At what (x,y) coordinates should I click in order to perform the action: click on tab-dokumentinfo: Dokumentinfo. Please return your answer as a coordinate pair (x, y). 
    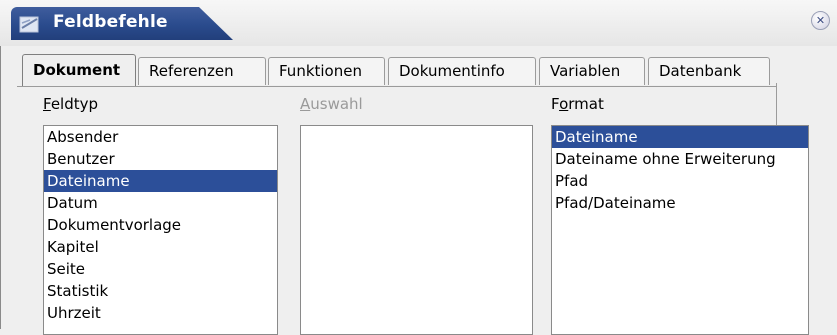
    Looking at the image, I should click on (462, 71).